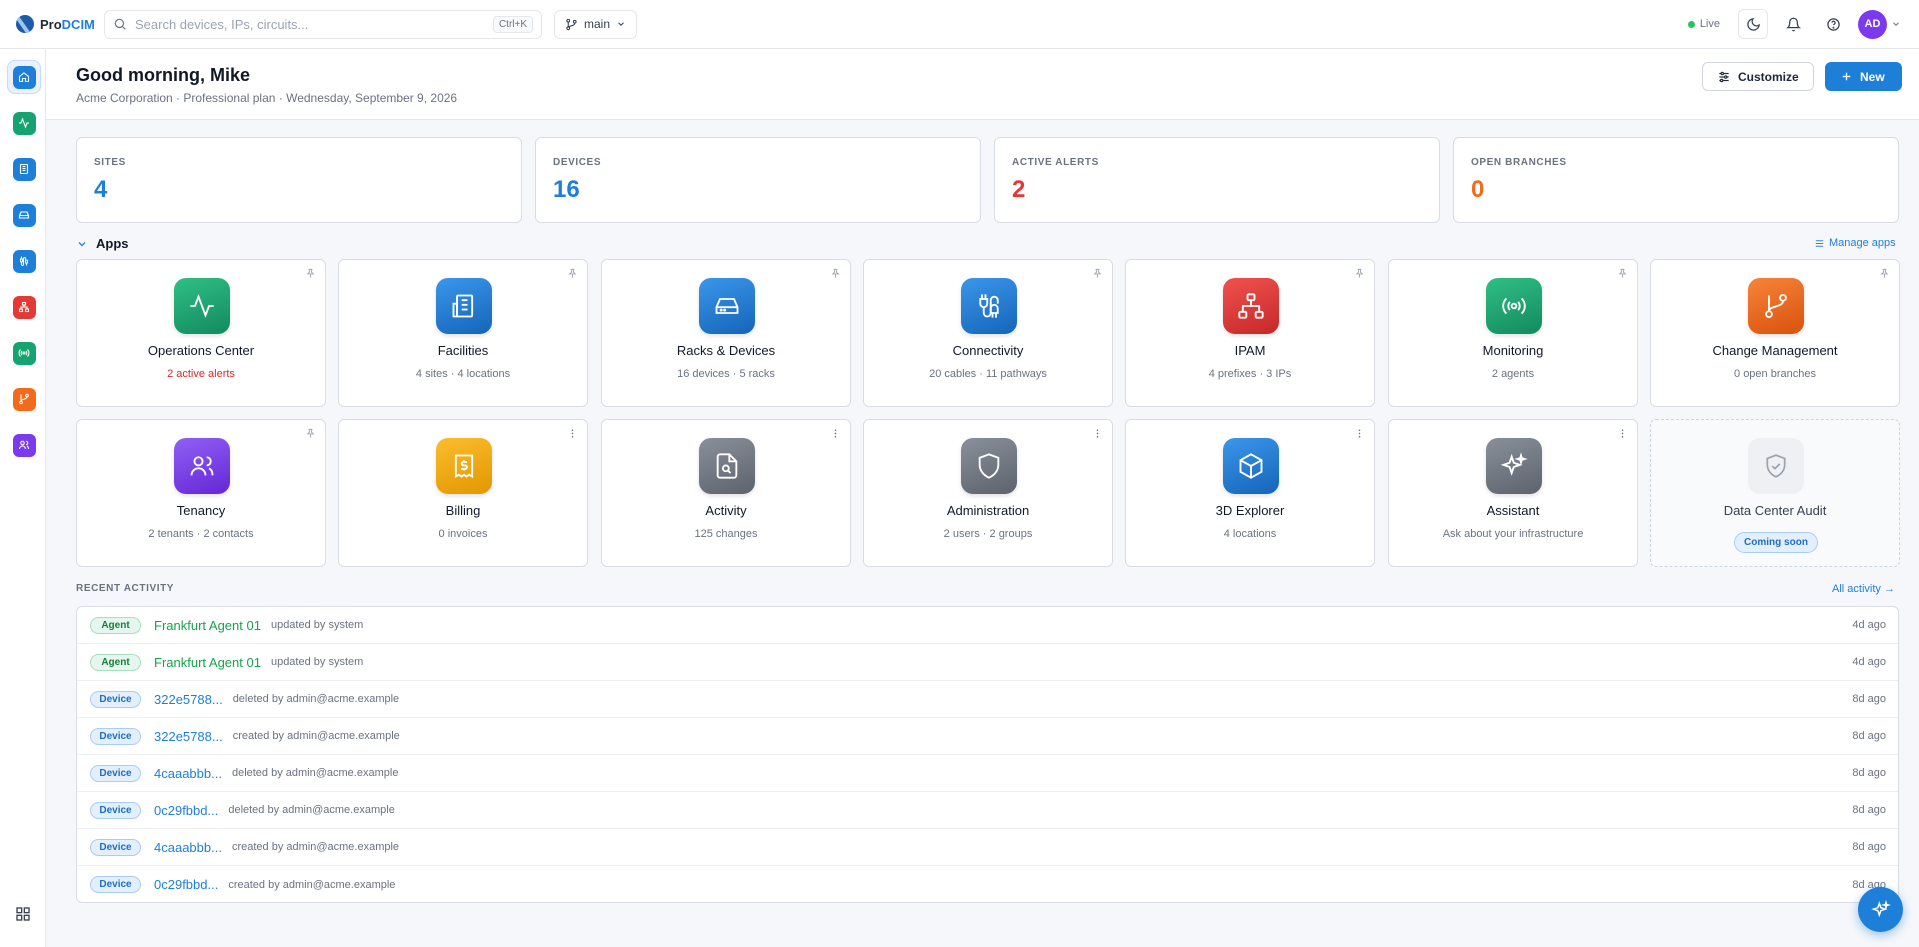 The image size is (1919, 947). Describe the element at coordinates (1055, 162) in the screenshot. I see `stat-label: ACTIVE ALERTS` at that location.